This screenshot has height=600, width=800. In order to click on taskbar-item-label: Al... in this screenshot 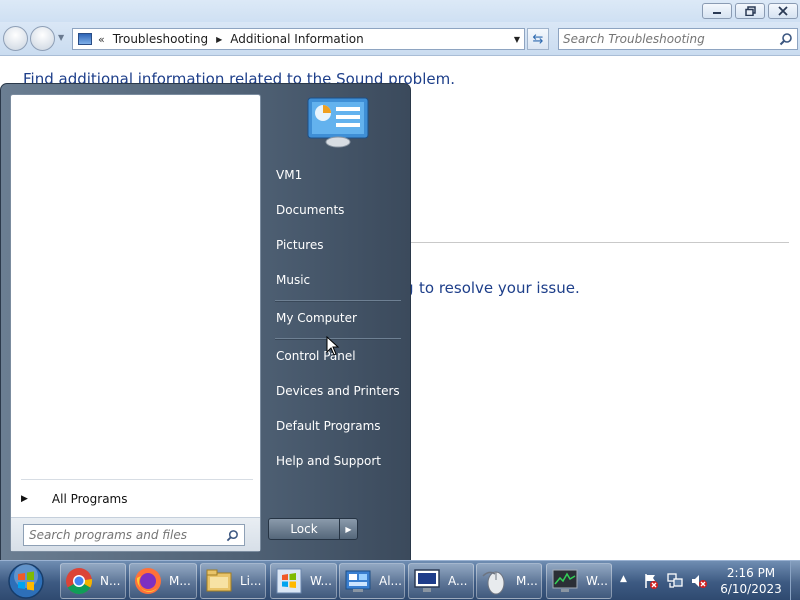, I will do `click(390, 581)`.